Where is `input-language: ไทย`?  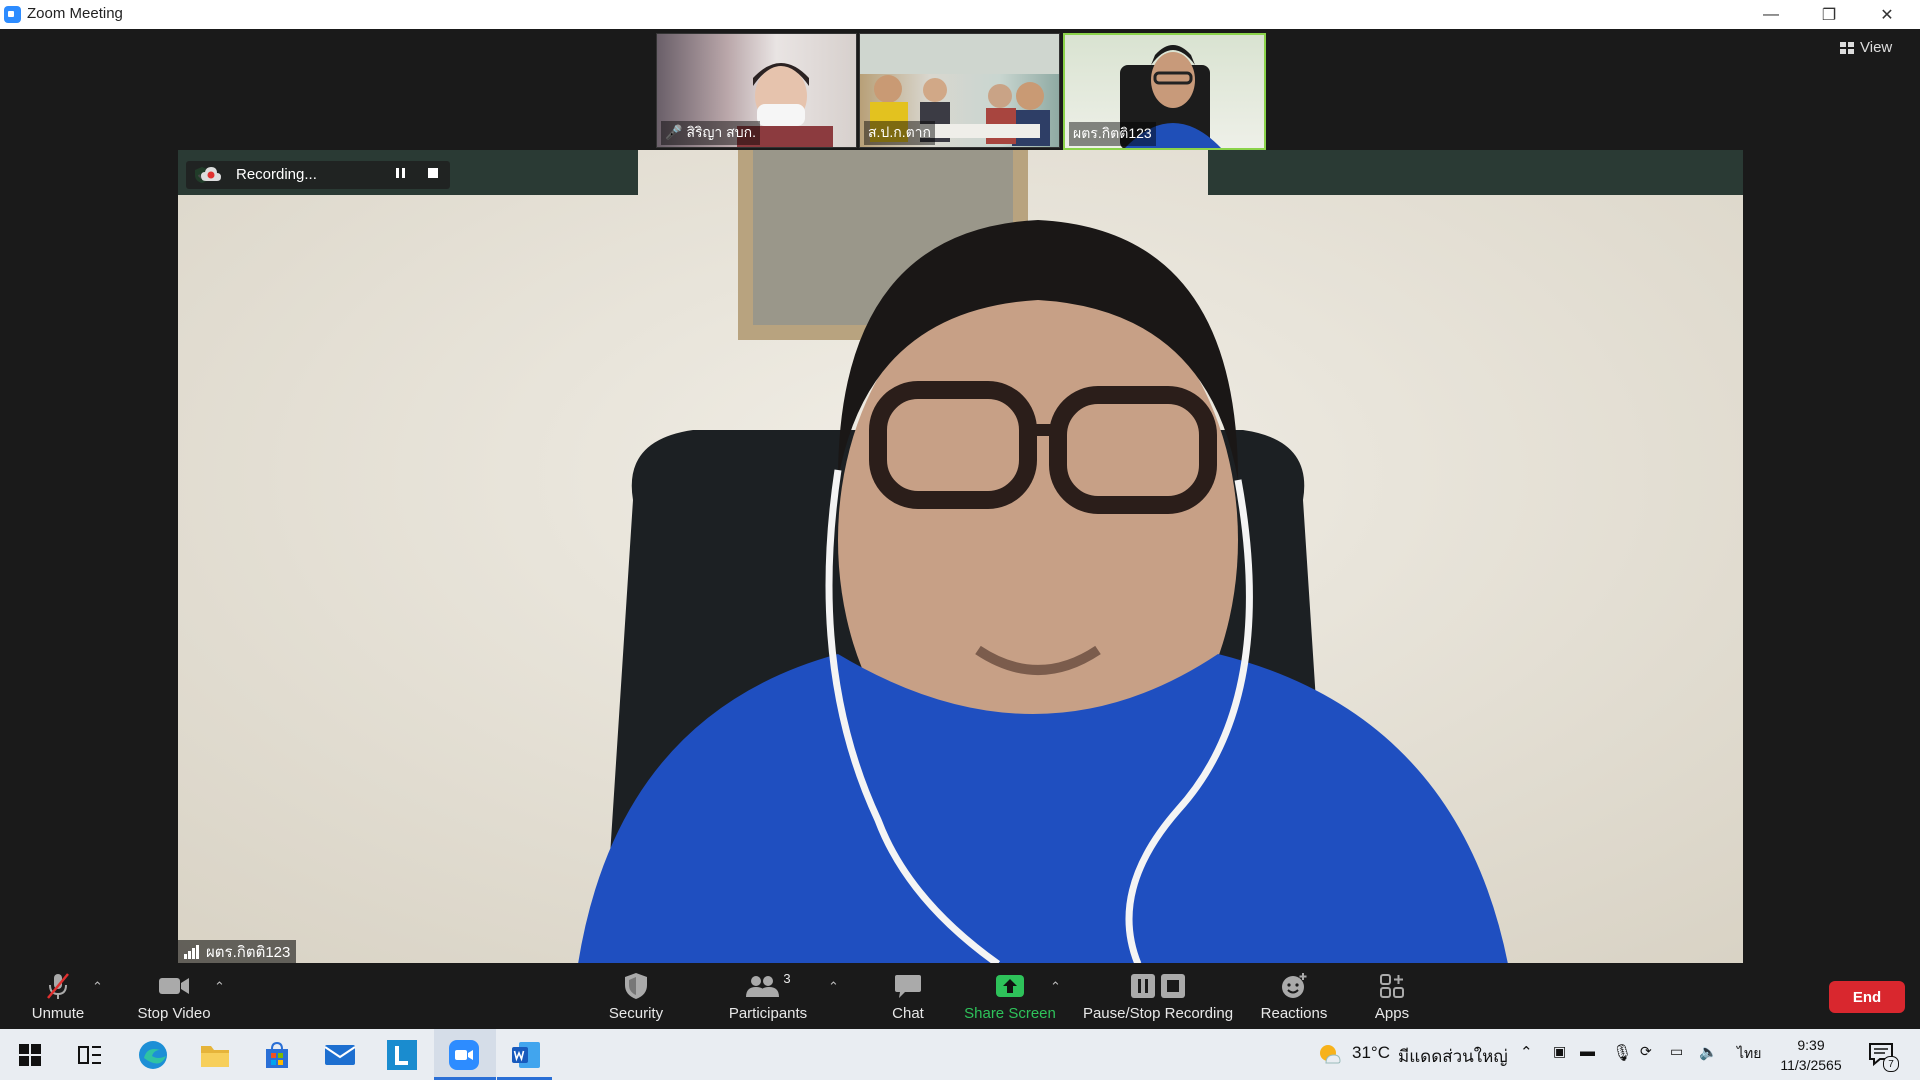 input-language: ไทย is located at coordinates (1749, 1054).